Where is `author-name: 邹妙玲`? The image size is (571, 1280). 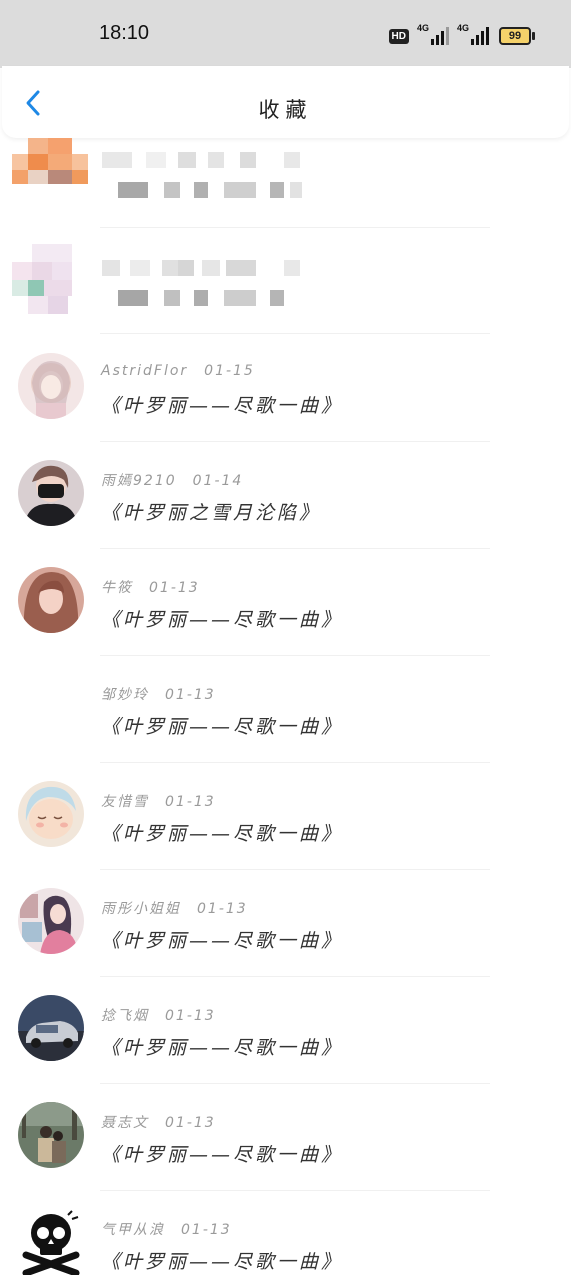 author-name: 邹妙玲 is located at coordinates (125, 695).